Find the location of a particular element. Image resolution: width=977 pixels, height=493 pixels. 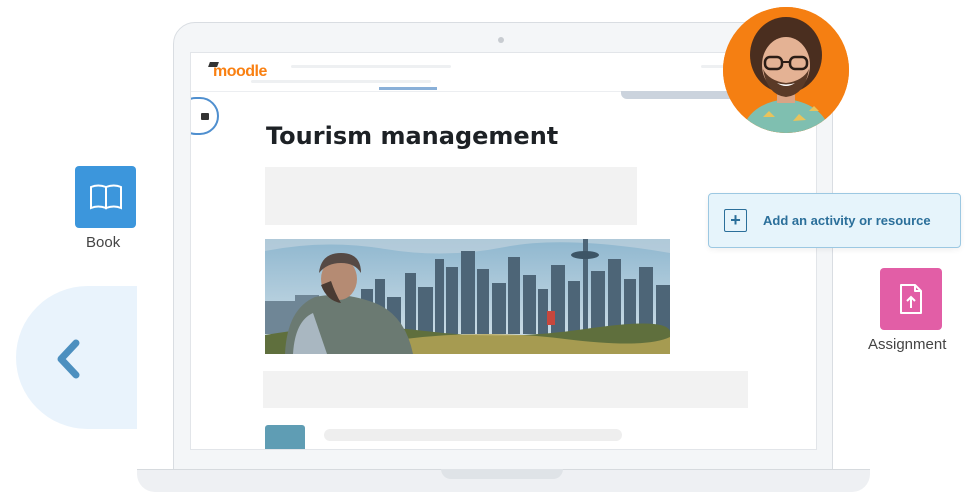

chevron-left-icon is located at coordinates (69, 359).